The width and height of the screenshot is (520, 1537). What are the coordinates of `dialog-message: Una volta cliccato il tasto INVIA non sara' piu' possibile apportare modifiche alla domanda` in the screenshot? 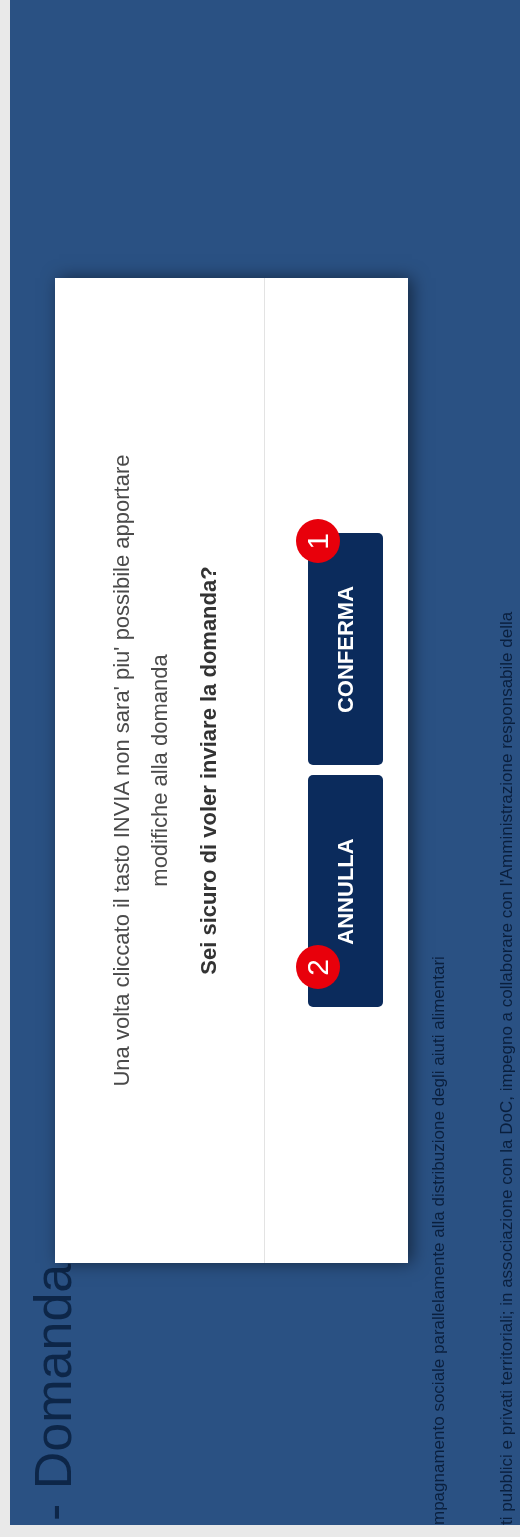 It's located at (140, 771).